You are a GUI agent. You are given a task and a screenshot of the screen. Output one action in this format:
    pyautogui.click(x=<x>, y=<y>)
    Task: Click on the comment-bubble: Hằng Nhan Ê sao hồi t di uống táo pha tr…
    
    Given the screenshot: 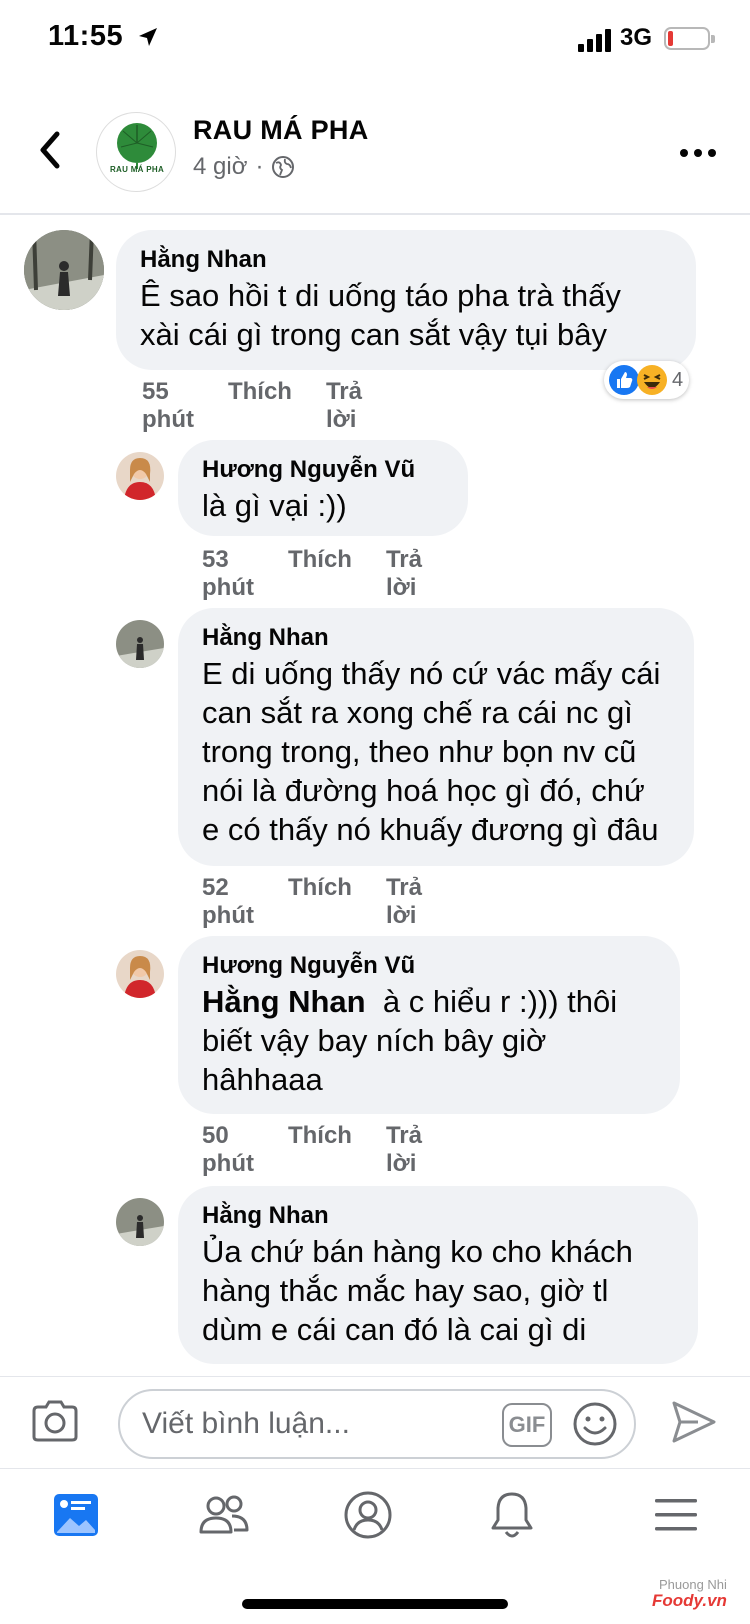 What is the action you would take?
    pyautogui.click(x=406, y=300)
    